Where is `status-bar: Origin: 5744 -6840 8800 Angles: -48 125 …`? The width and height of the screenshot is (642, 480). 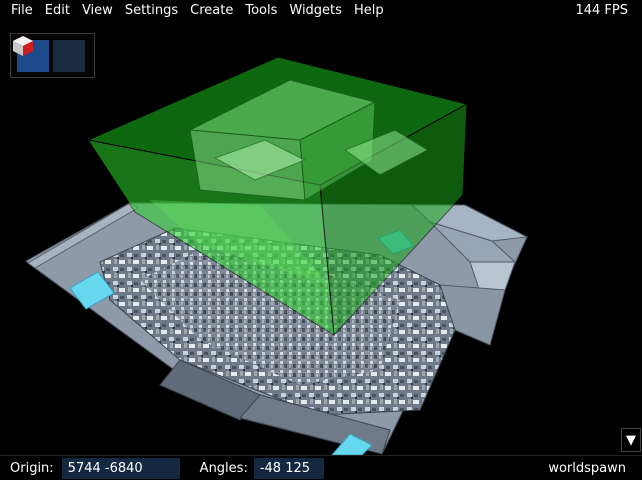
status-bar: Origin: 5744 -6840 8800 Angles: -48 125 … is located at coordinates (321, 467).